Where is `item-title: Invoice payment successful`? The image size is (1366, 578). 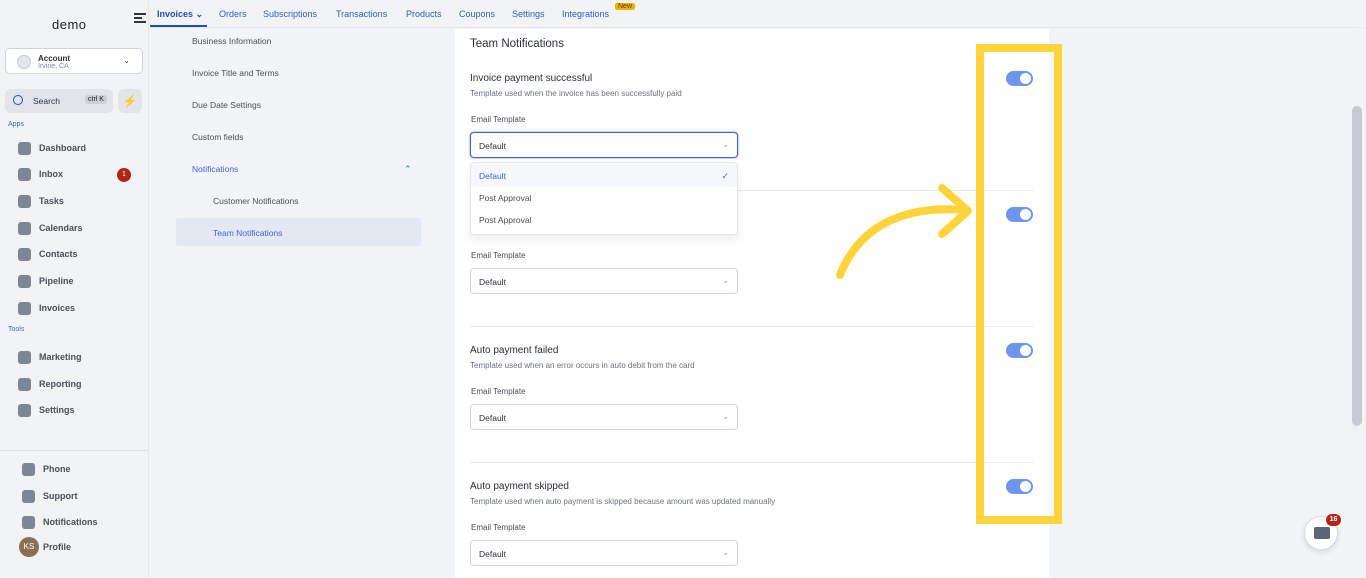 item-title: Invoice payment successful is located at coordinates (531, 78).